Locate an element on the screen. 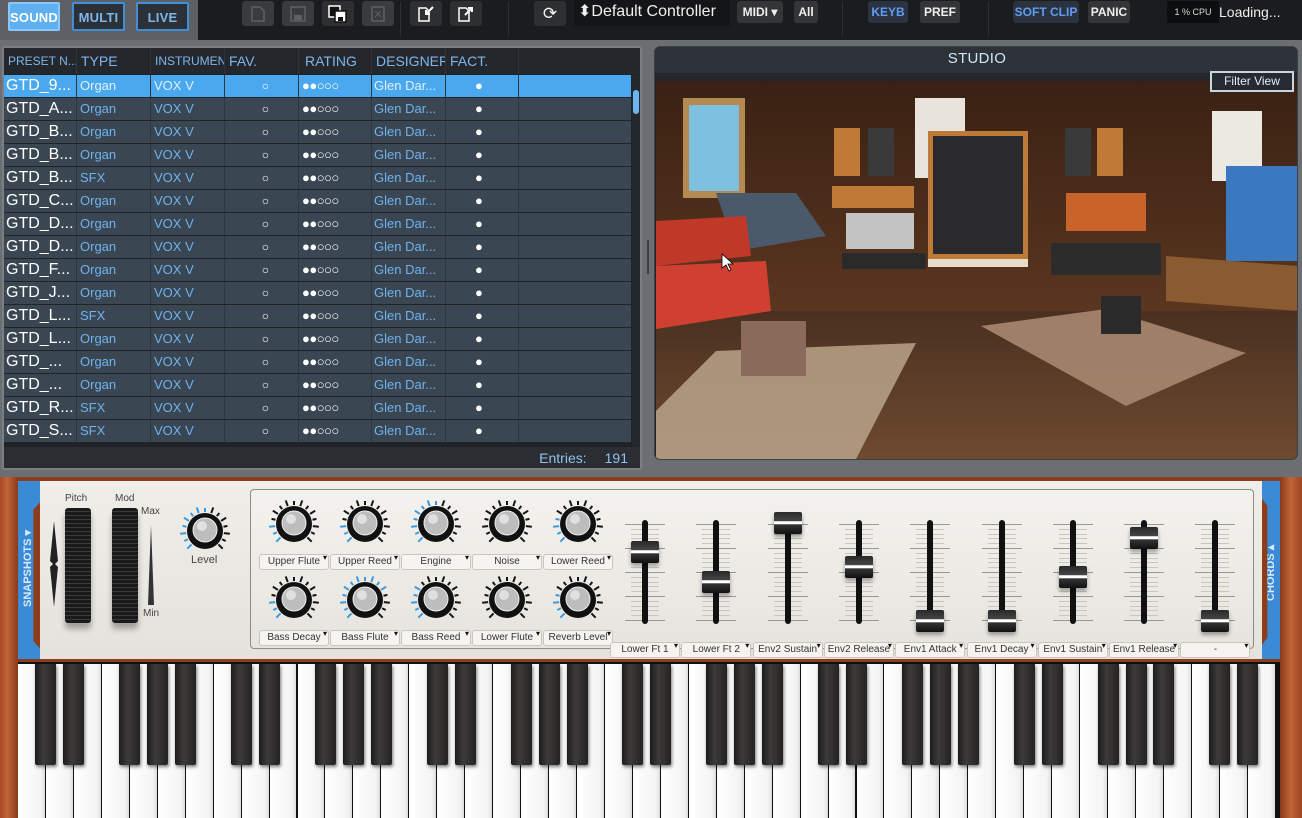 The image size is (1302, 818). soft-clip-button: SOFT CLIP is located at coordinates (1046, 12).